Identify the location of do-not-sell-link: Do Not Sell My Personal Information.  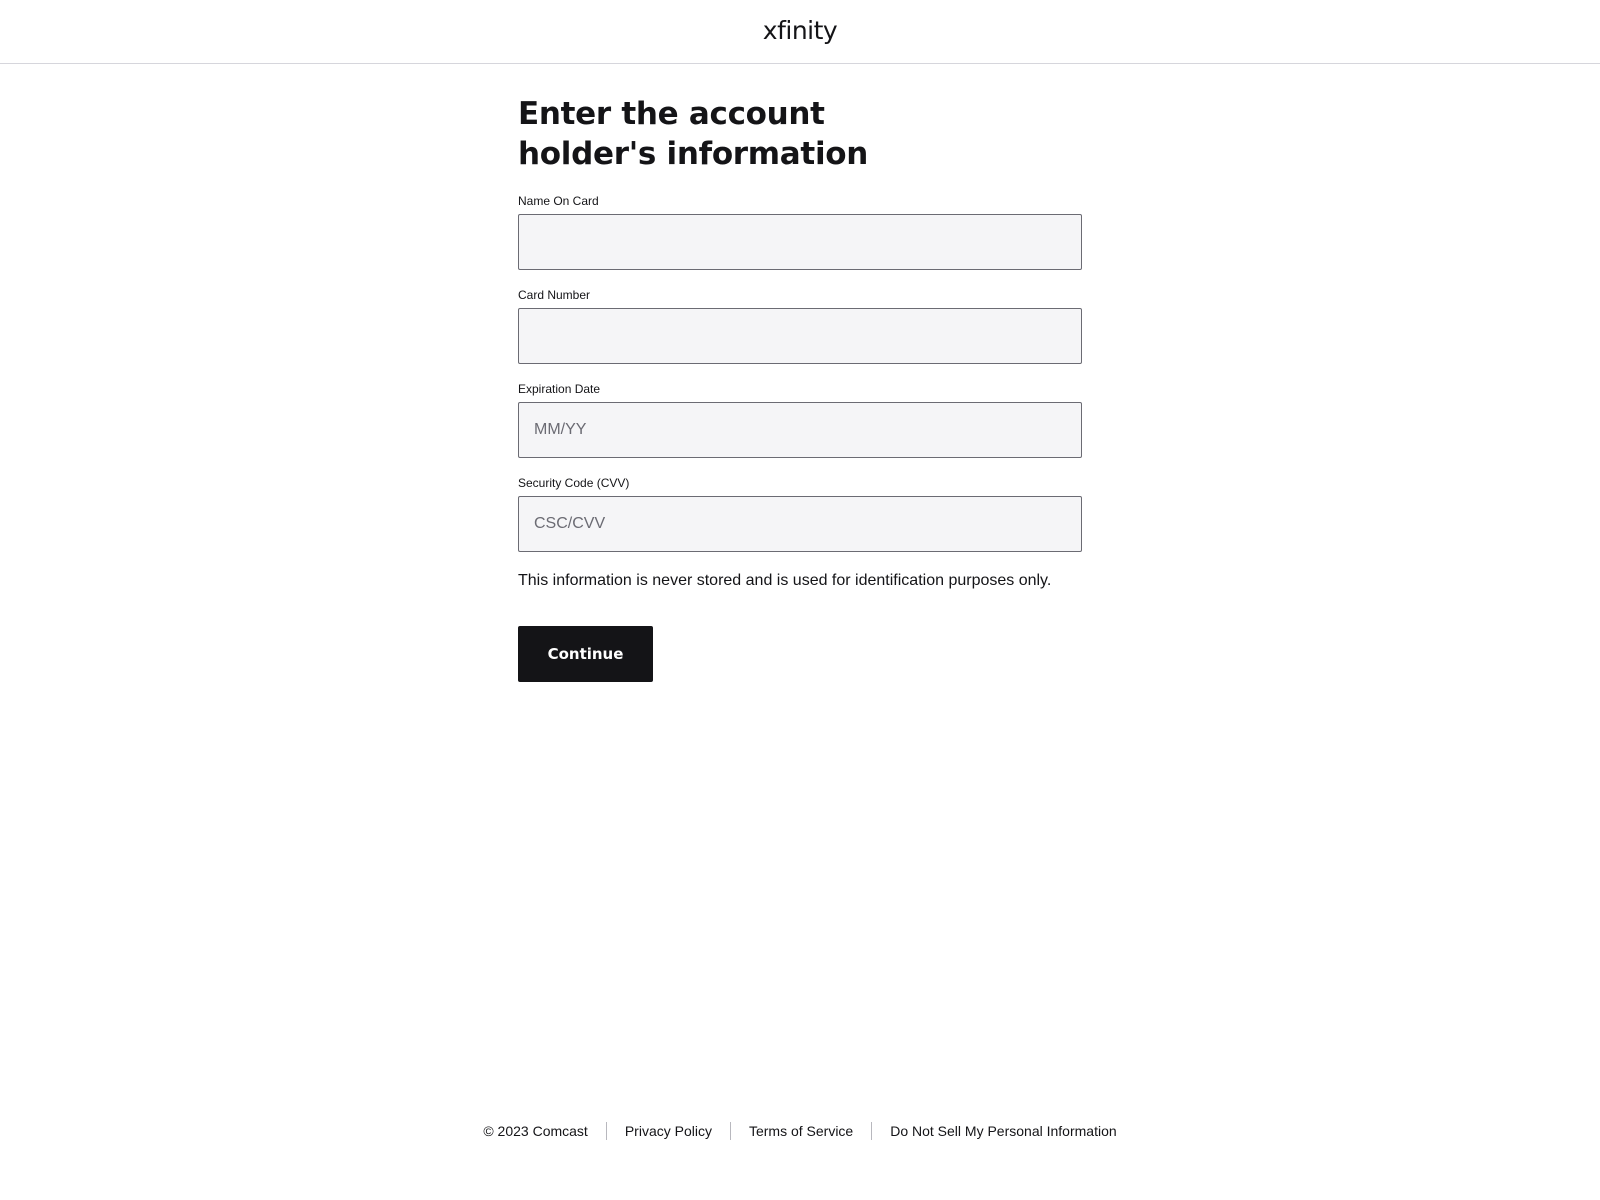
(994, 1131).